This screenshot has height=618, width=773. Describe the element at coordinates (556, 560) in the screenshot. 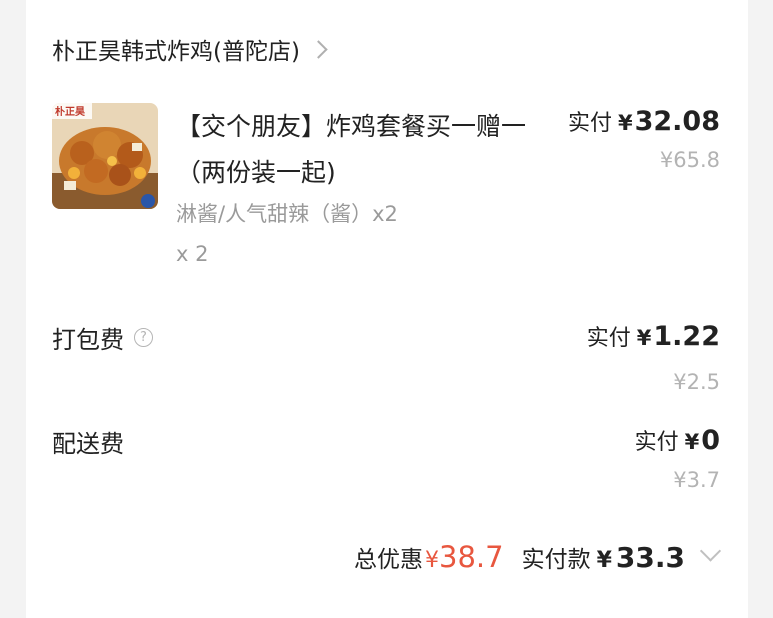

I see `total-paid-label: 实付款` at that location.